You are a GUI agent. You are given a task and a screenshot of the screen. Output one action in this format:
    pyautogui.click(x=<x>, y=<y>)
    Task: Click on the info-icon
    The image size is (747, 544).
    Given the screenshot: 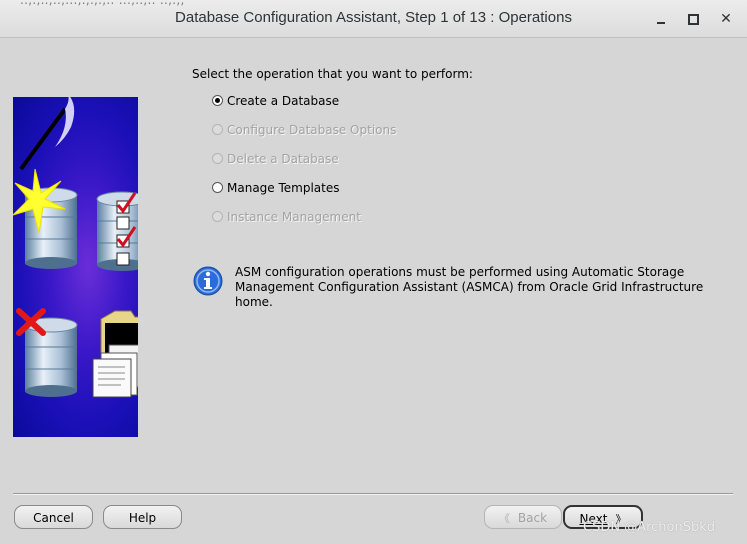 What is the action you would take?
    pyautogui.click(x=208, y=281)
    